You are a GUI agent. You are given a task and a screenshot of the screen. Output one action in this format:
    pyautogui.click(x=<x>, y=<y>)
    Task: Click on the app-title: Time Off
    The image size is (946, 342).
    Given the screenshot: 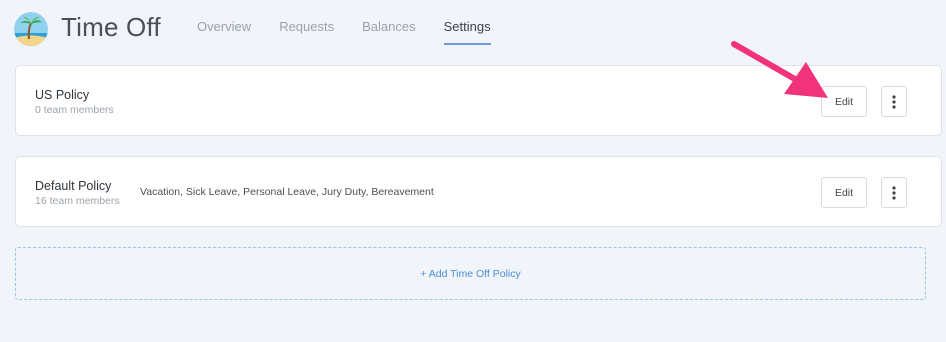 What is the action you would take?
    pyautogui.click(x=111, y=27)
    